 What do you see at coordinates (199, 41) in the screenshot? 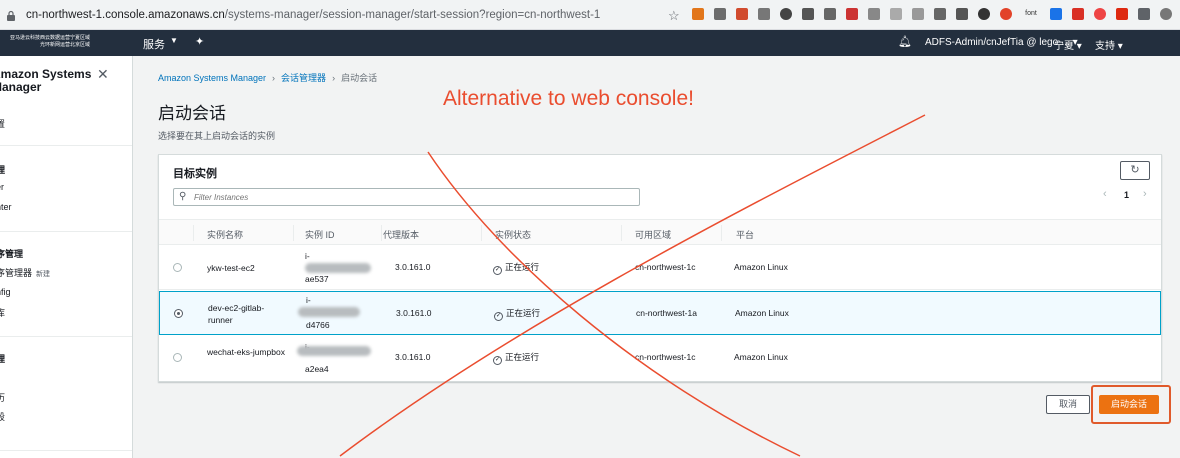
I see `pin-icon: ✦` at bounding box center [199, 41].